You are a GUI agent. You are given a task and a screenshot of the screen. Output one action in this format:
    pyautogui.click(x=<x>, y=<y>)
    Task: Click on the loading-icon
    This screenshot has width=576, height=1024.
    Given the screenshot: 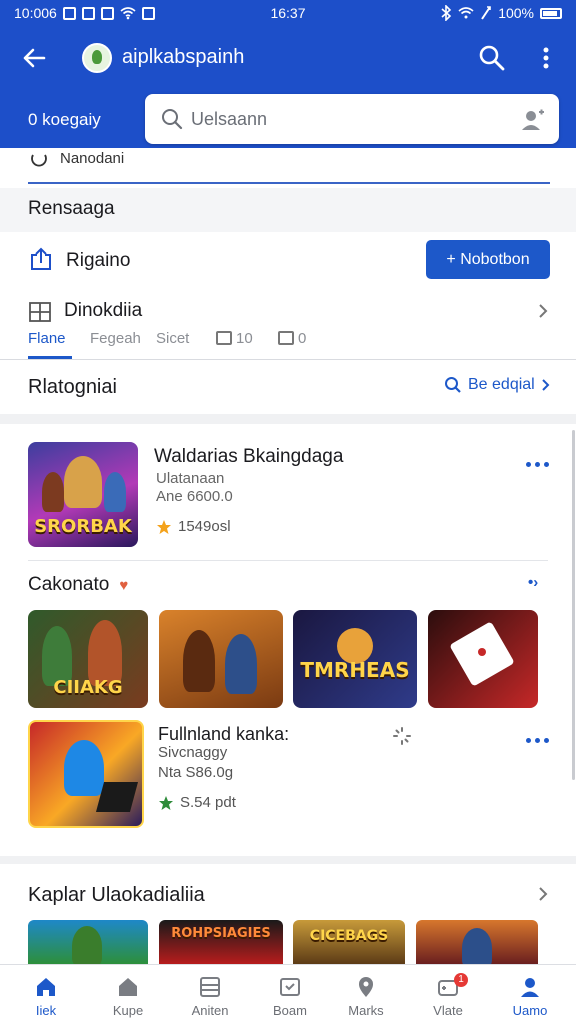 What is the action you would take?
    pyautogui.click(x=39, y=160)
    